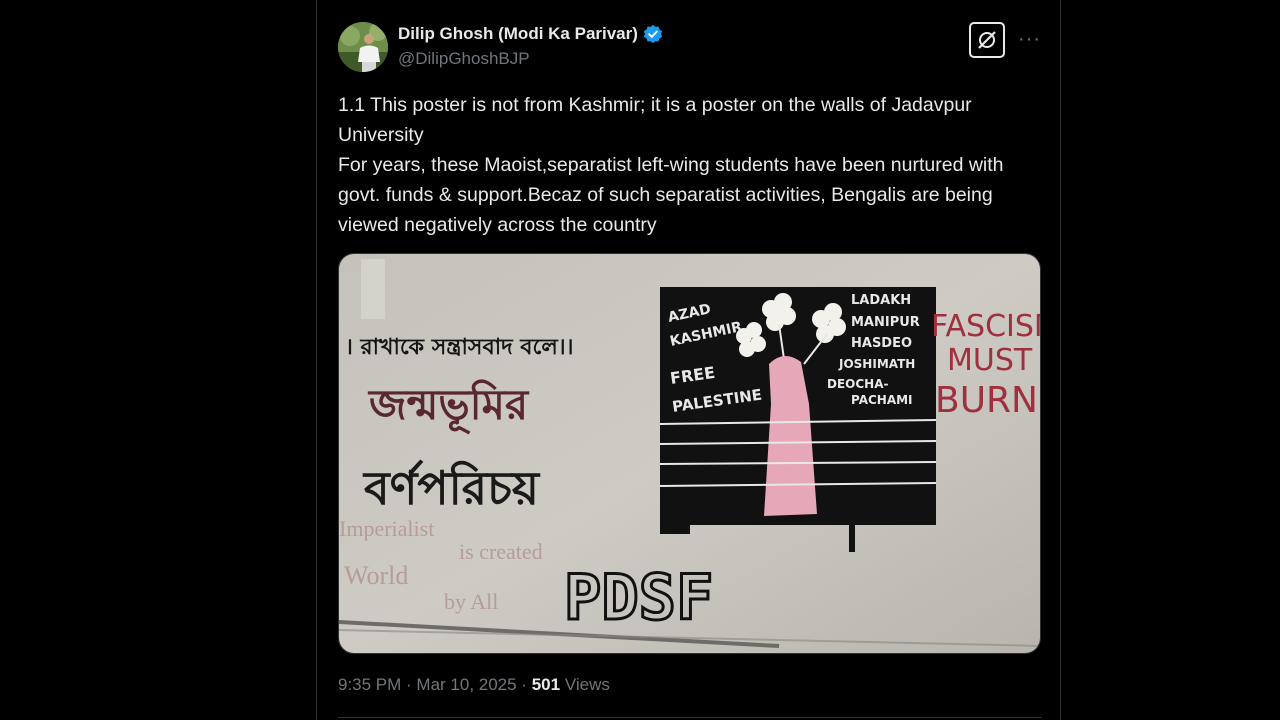 Image resolution: width=1280 pixels, height=720 pixels. What do you see at coordinates (466, 684) in the screenshot?
I see `tweet-date: Mar 10, 2025` at bounding box center [466, 684].